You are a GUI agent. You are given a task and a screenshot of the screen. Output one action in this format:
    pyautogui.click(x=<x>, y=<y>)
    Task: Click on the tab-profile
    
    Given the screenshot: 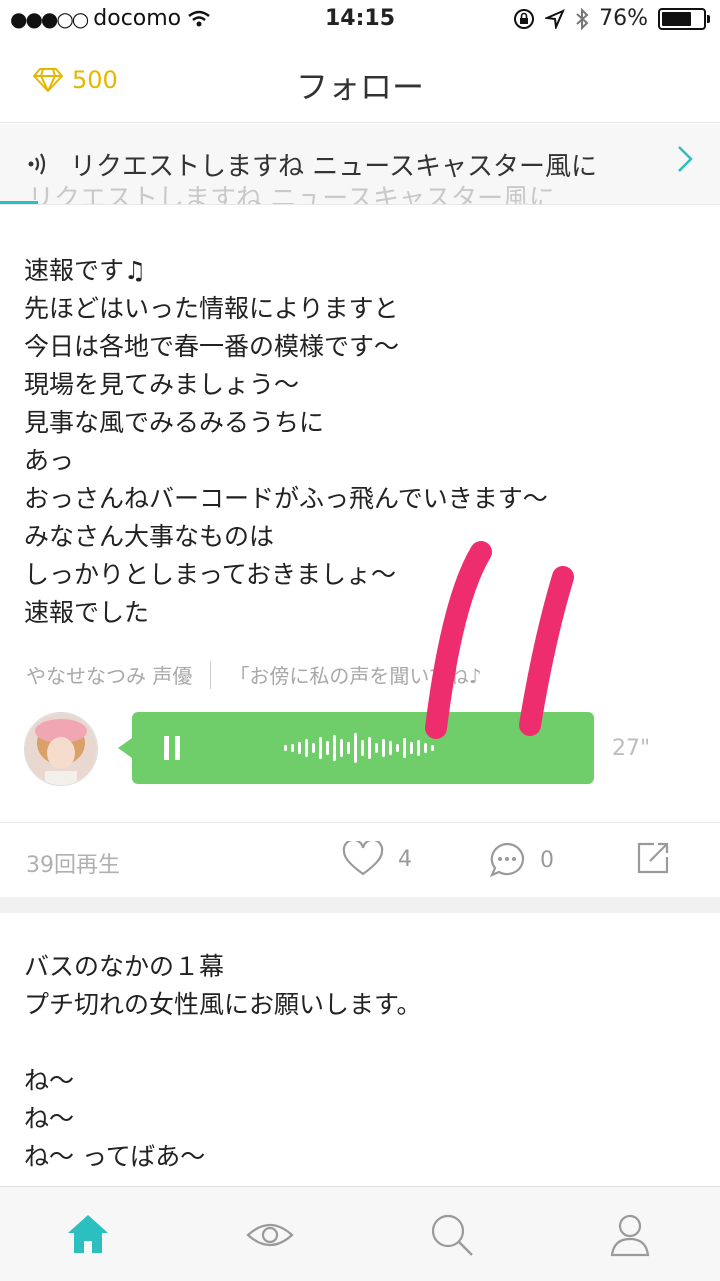 What is the action you would take?
    pyautogui.click(x=630, y=1235)
    